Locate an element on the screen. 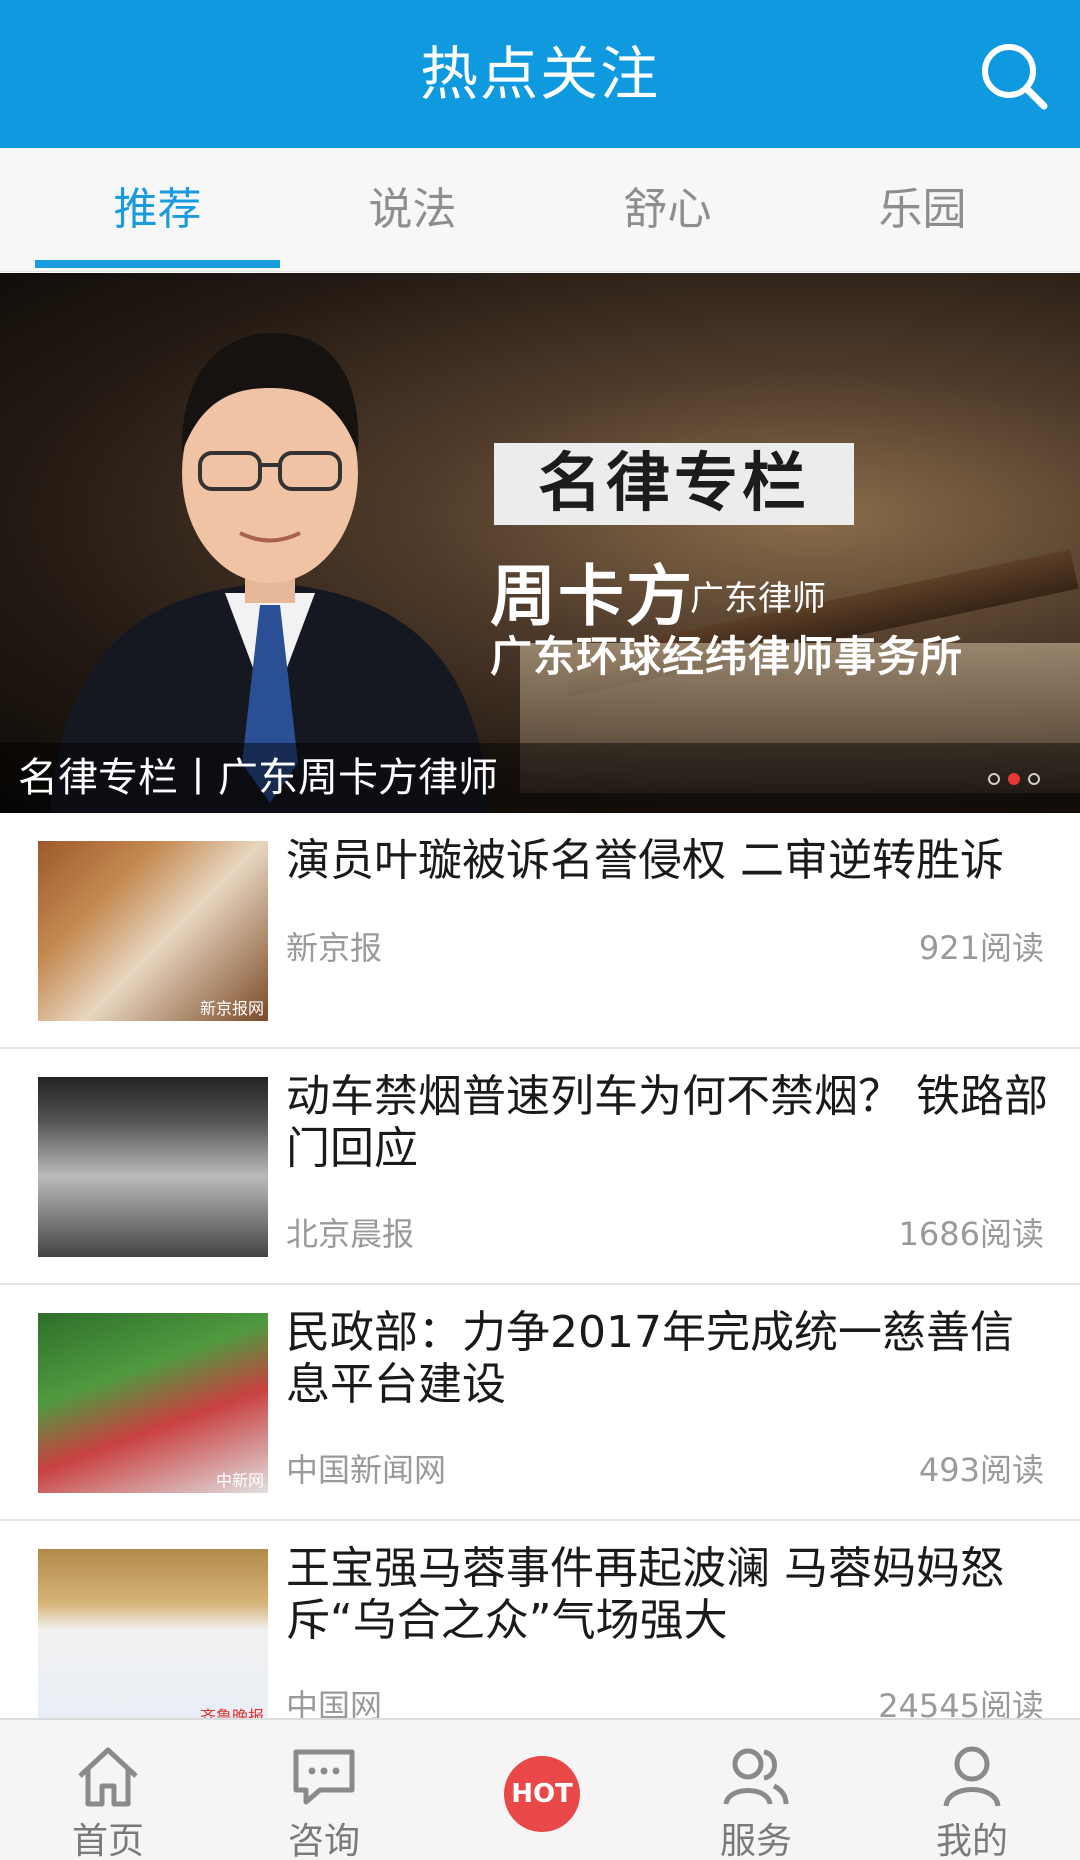 Image resolution: width=1080 pixels, height=1860 pixels. news-title: 动车禁烟普速列车为何不禁烟？ 铁路部门回应 is located at coordinates (667, 1122).